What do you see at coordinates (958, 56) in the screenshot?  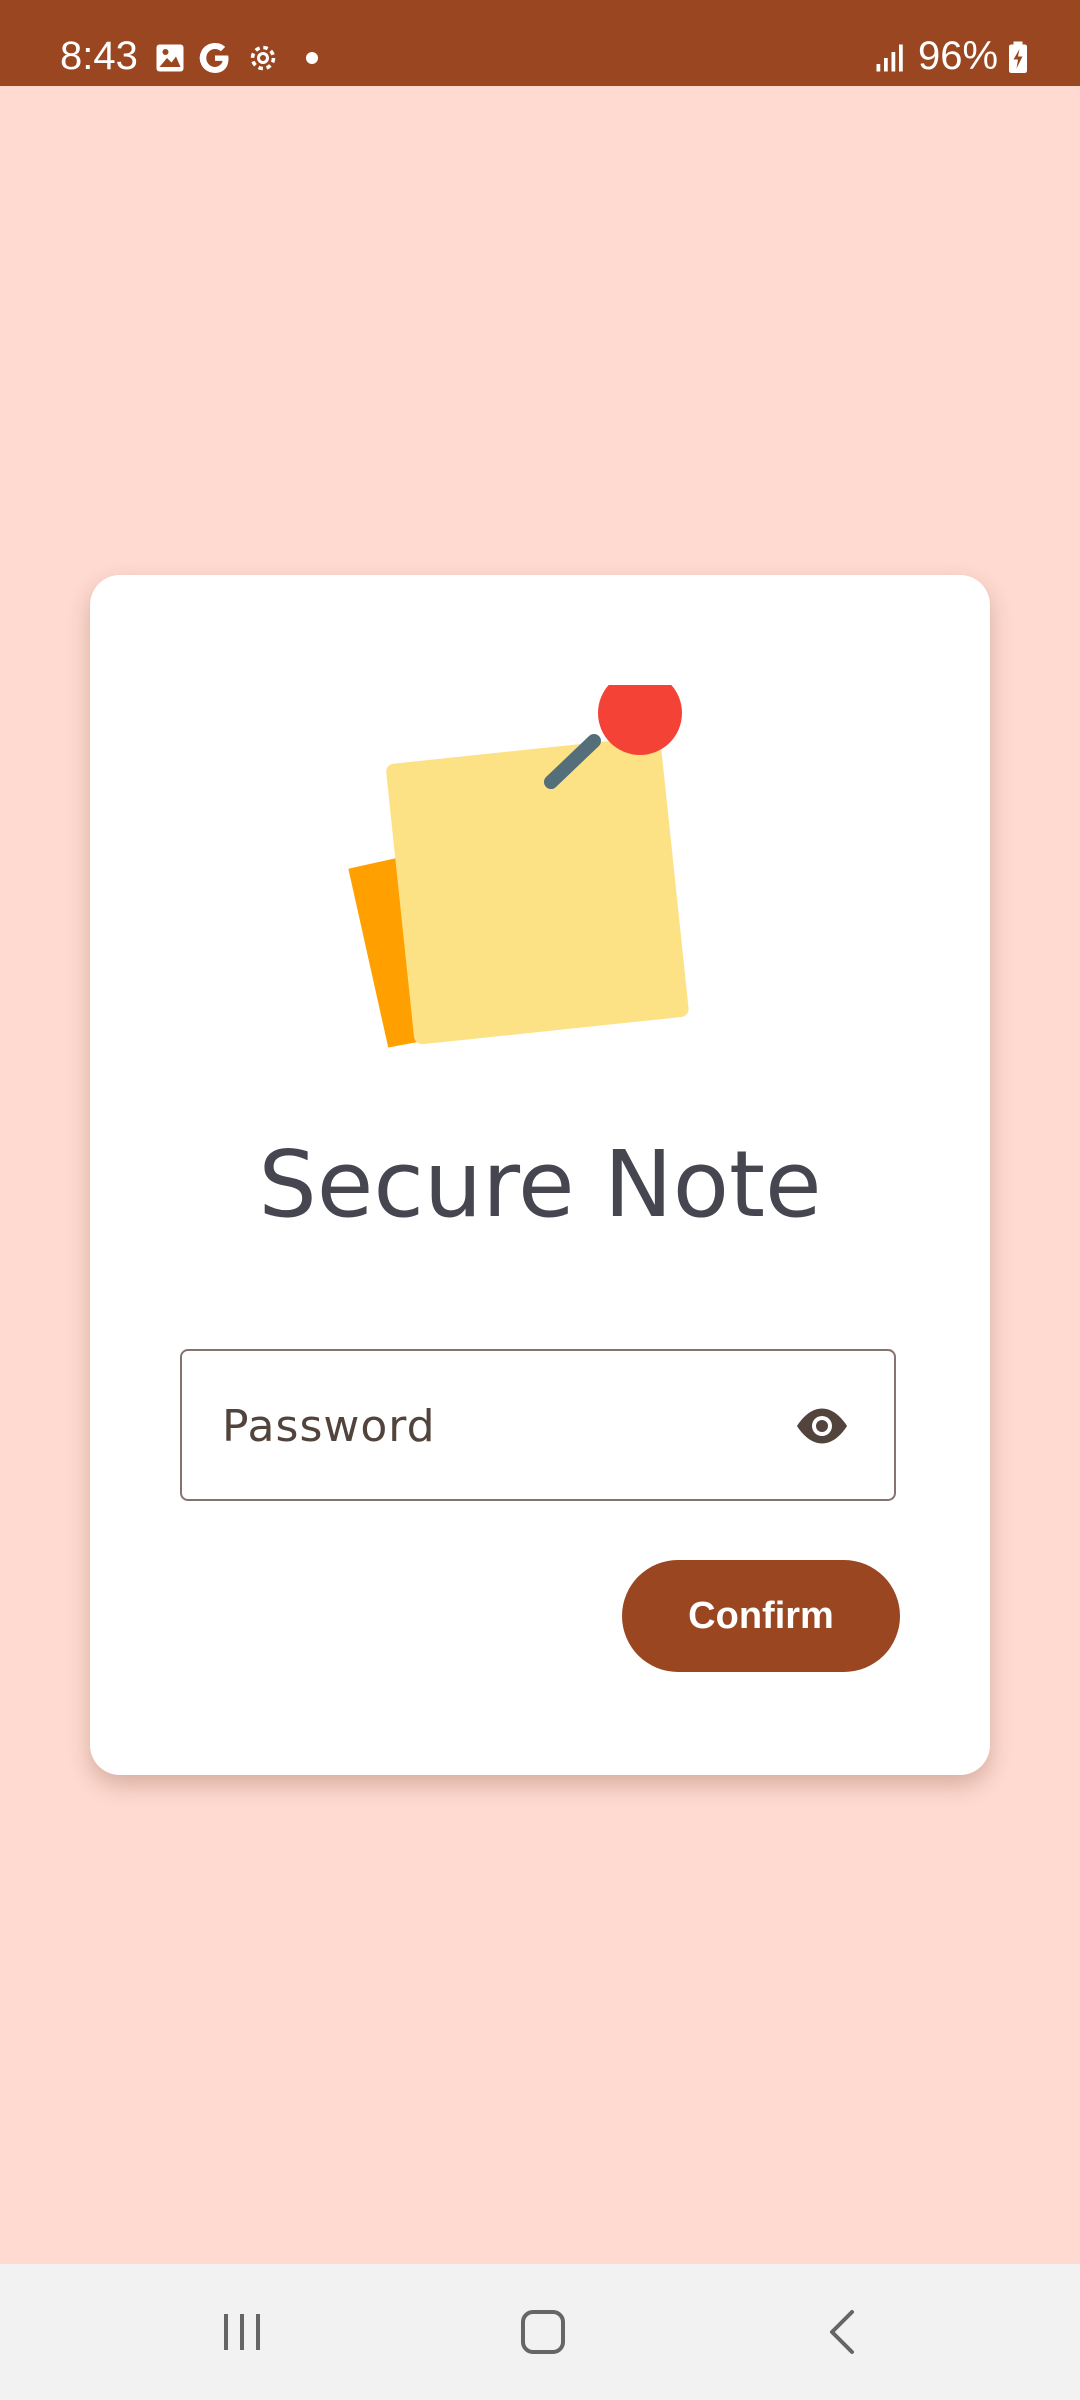 I see `battery-percentage: 96%` at bounding box center [958, 56].